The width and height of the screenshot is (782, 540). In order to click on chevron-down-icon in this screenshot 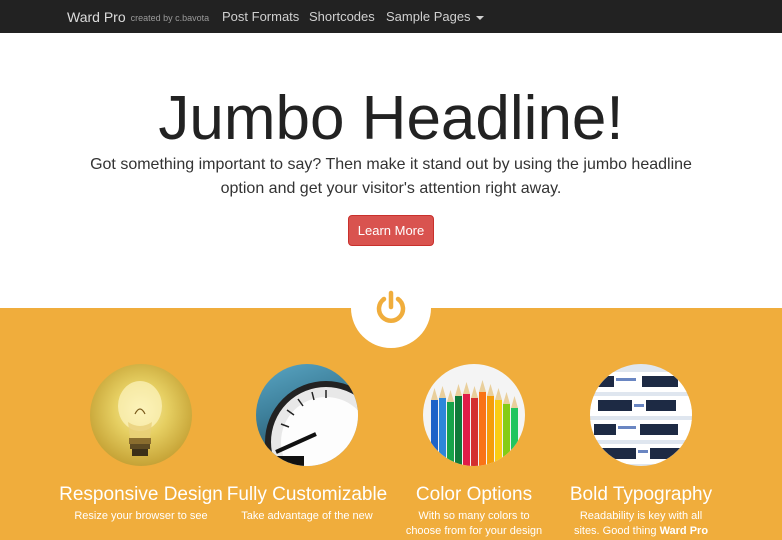, I will do `click(479, 17)`.